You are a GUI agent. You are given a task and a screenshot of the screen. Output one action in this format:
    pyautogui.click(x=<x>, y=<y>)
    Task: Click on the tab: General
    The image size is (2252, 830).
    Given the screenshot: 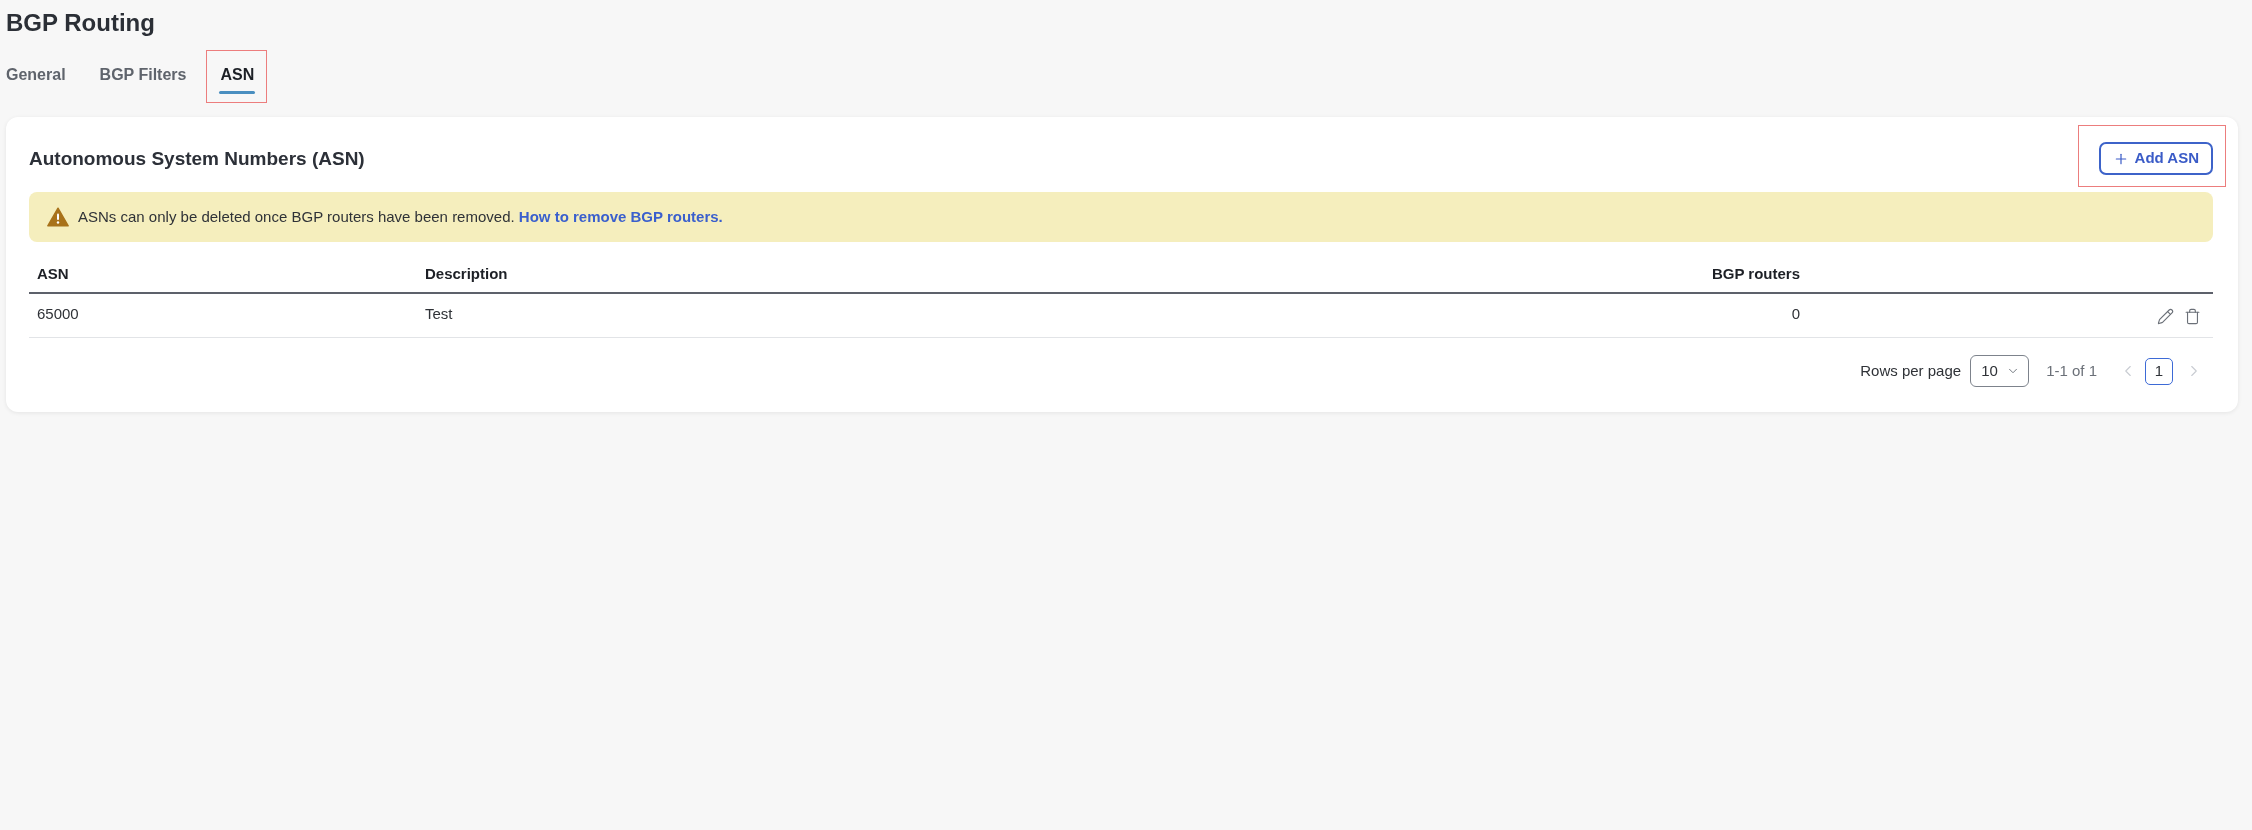 What is the action you would take?
    pyautogui.click(x=36, y=79)
    